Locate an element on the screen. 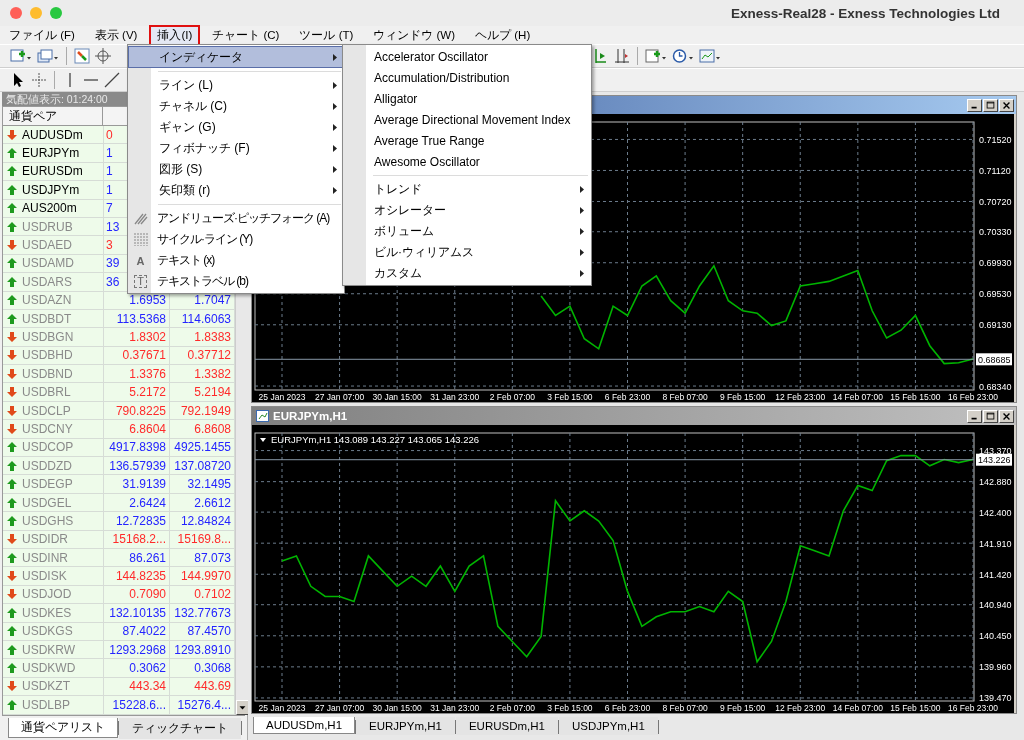  chart-tab: USDJPYm,H1 is located at coordinates (608, 726).